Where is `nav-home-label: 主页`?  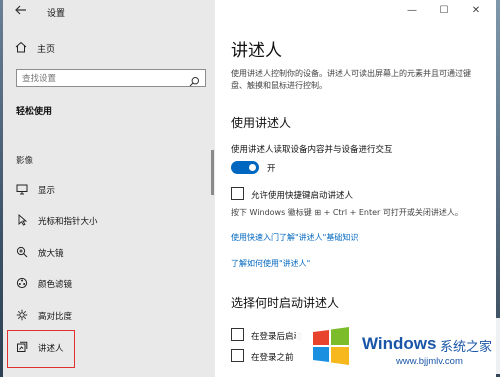 nav-home-label: 主页 is located at coordinates (46, 50).